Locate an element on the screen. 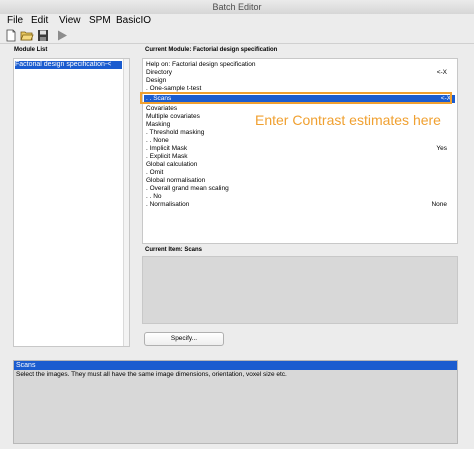 This screenshot has height=449, width=474. open-folder-icon is located at coordinates (27, 35).